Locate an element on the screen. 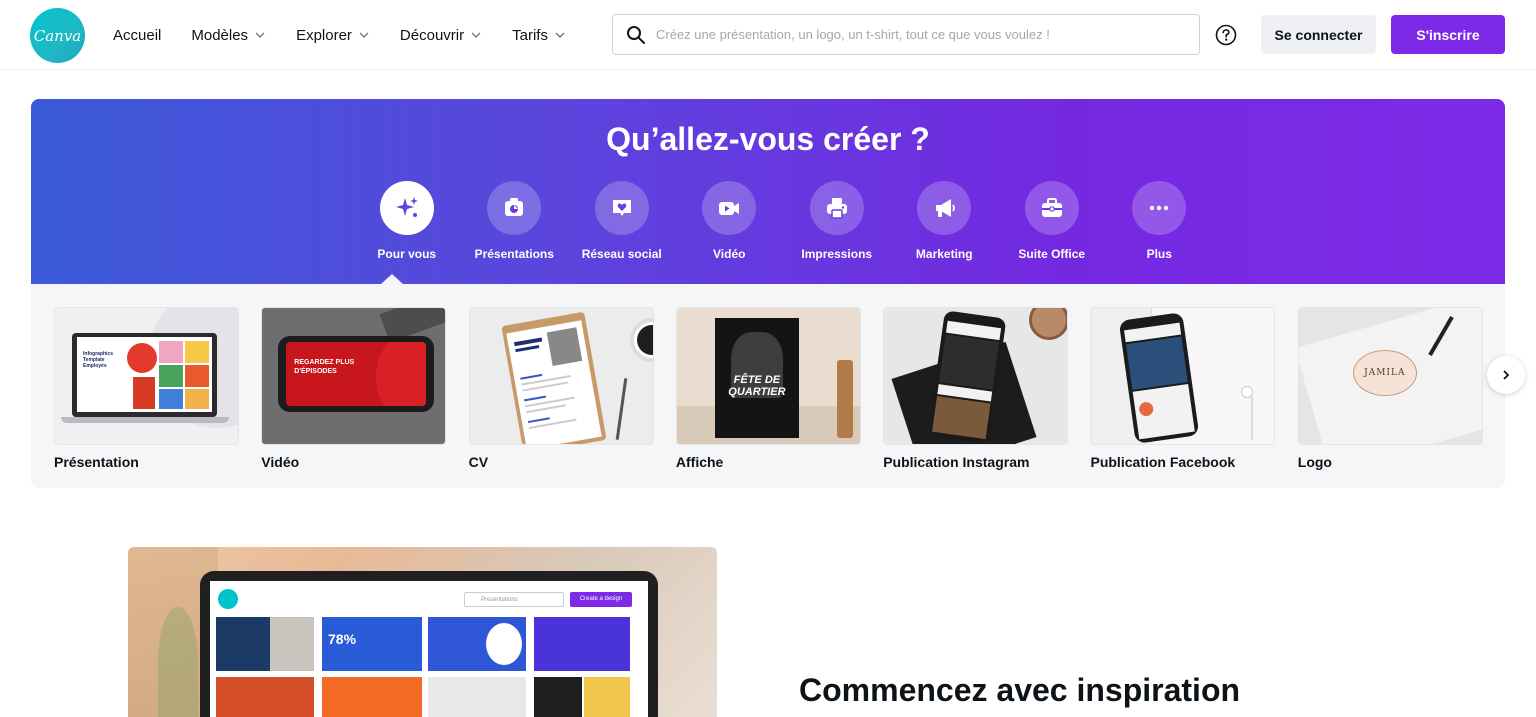 The height and width of the screenshot is (717, 1536). category-presentations: Présentations is located at coordinates (515, 221).